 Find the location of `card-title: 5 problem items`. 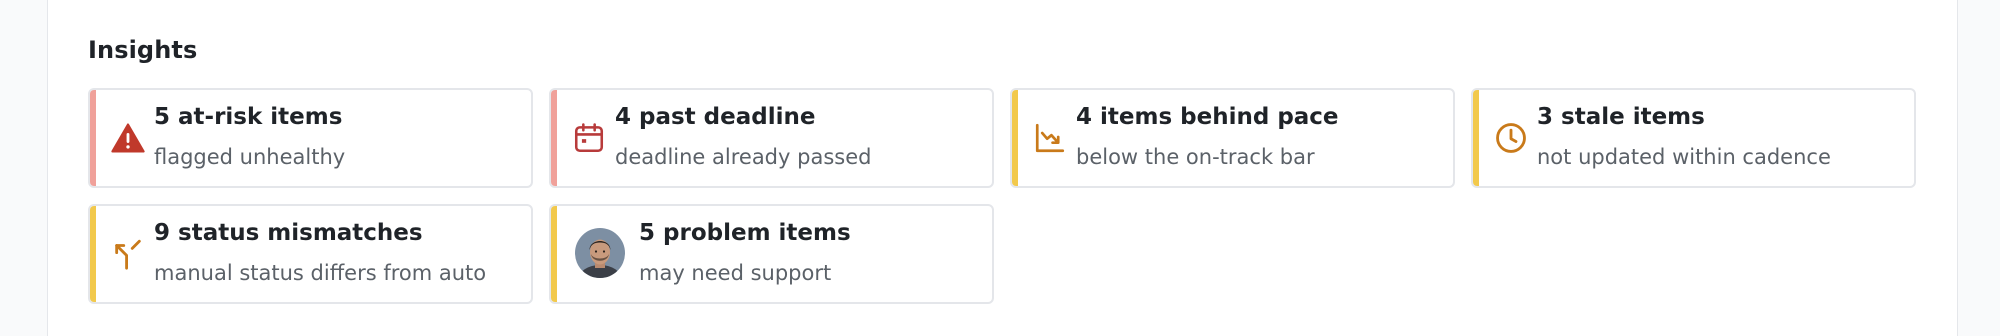

card-title: 5 problem items is located at coordinates (745, 233).